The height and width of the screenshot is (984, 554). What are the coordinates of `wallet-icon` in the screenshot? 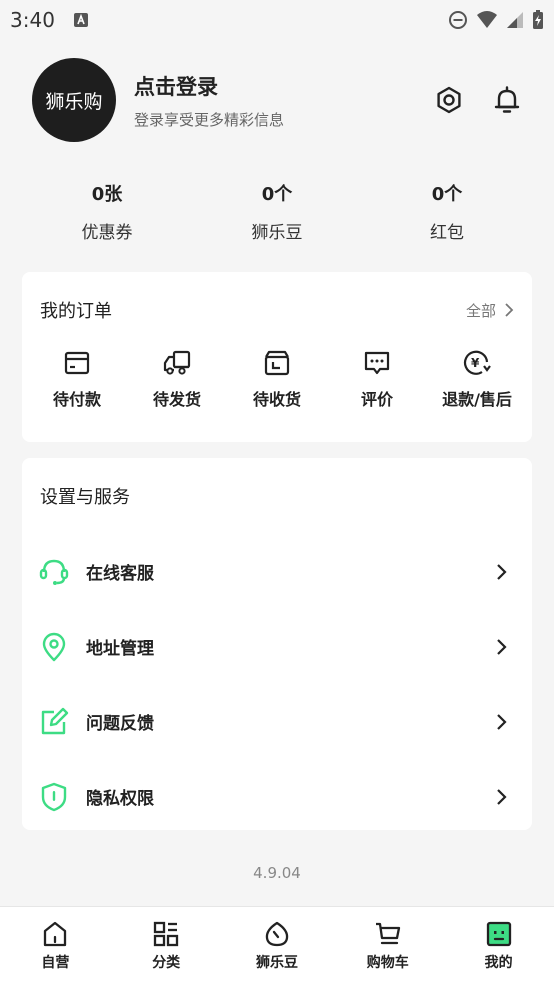 It's located at (77, 363).